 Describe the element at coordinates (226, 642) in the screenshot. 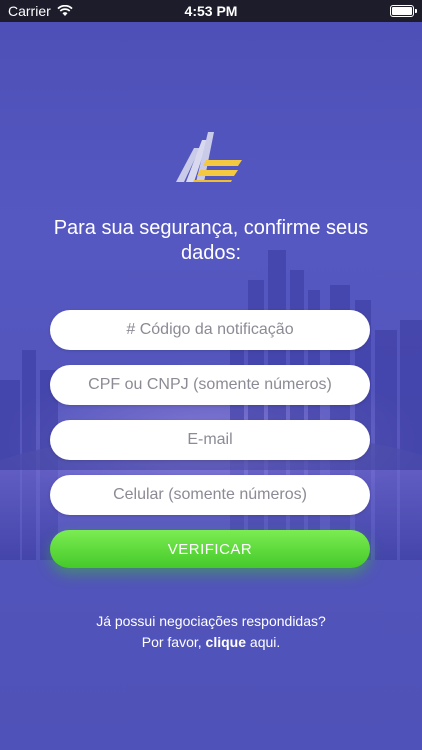

I see `click-here-link: clique` at that location.